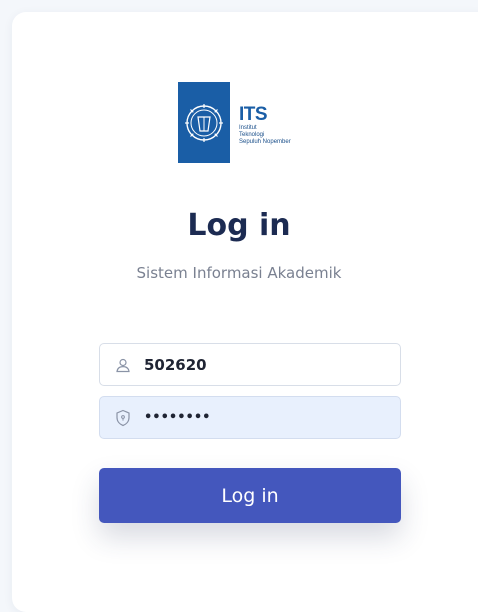 Image resolution: width=478 pixels, height=612 pixels. What do you see at coordinates (253, 114) in the screenshot?
I see `its-logo-abbr: ITS` at bounding box center [253, 114].